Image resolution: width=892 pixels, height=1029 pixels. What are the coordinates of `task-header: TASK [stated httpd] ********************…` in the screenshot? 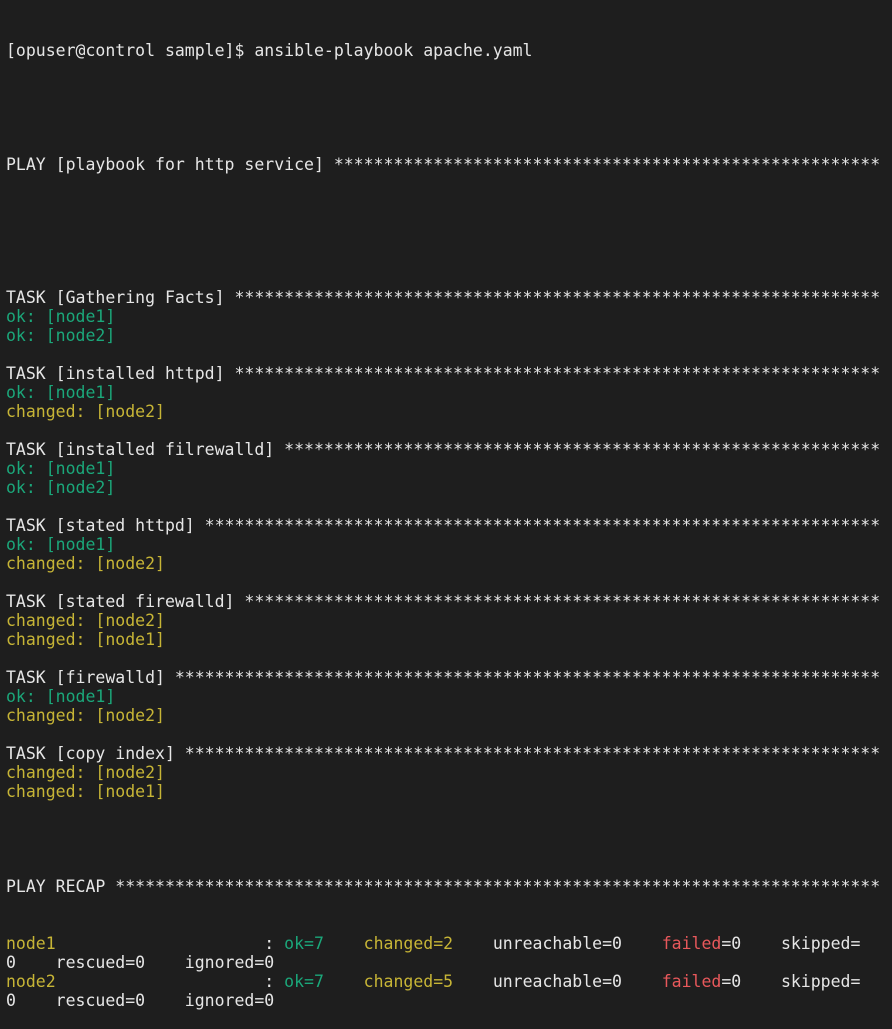 It's located at (443, 525).